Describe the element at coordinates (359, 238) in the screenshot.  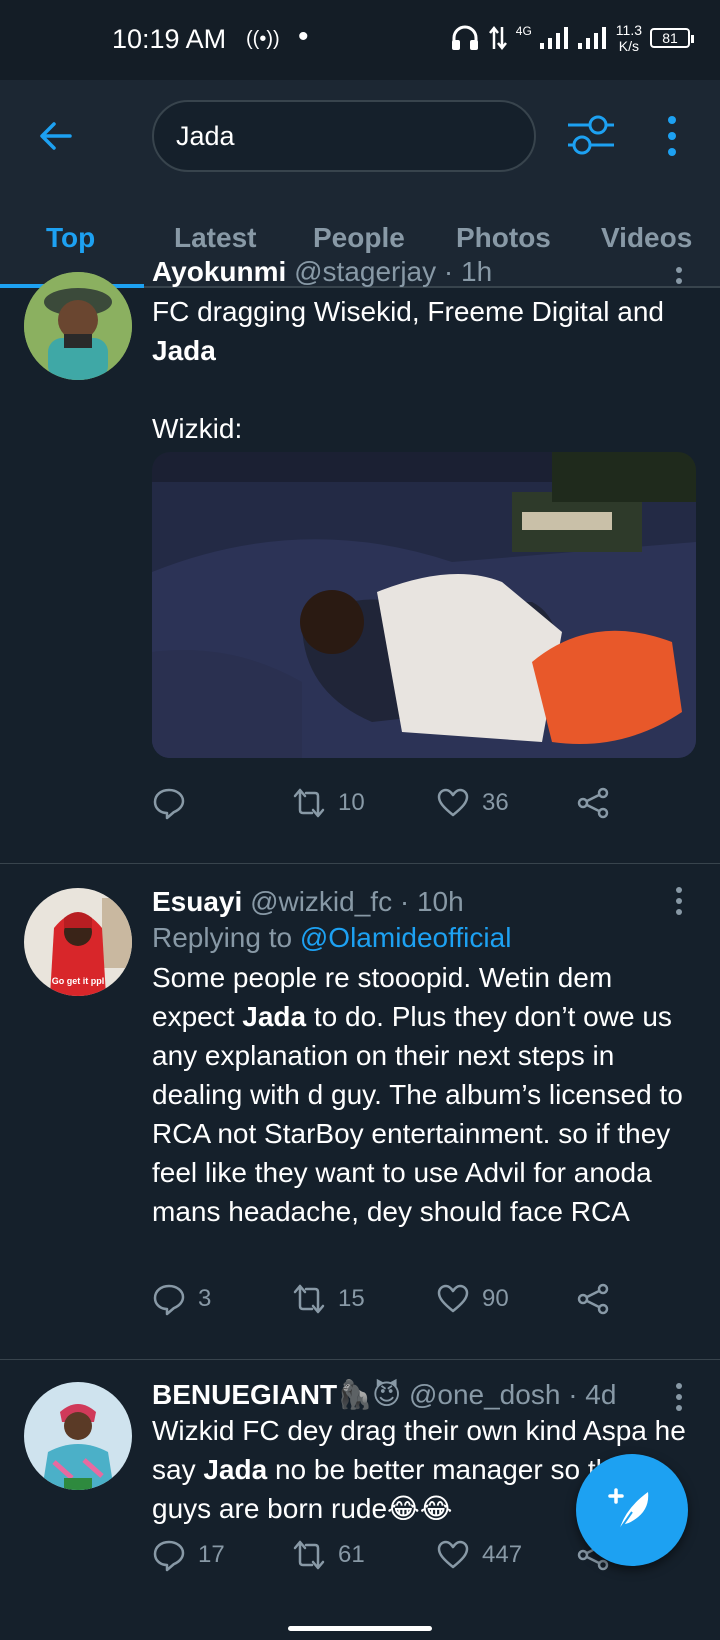
I see `tab-people: People` at that location.